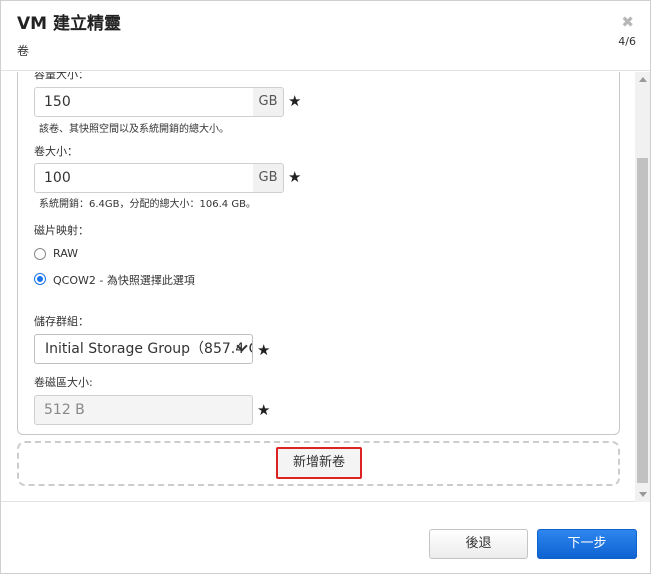 The height and width of the screenshot is (574, 651). I want to click on block-size-input: 512 B, so click(143, 410).